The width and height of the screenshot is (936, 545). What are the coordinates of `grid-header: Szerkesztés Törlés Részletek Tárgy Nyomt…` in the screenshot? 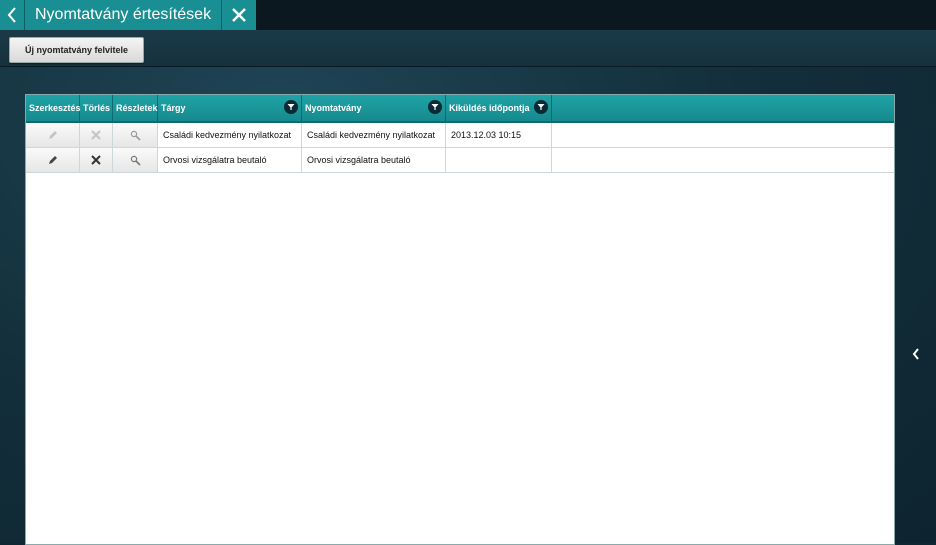 It's located at (460, 109).